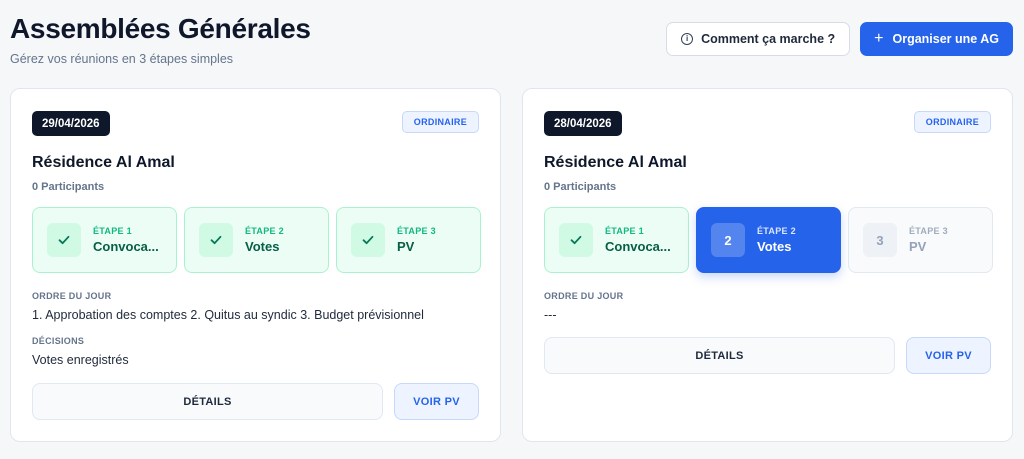  I want to click on page-title: Assemblées Générales, so click(160, 28).